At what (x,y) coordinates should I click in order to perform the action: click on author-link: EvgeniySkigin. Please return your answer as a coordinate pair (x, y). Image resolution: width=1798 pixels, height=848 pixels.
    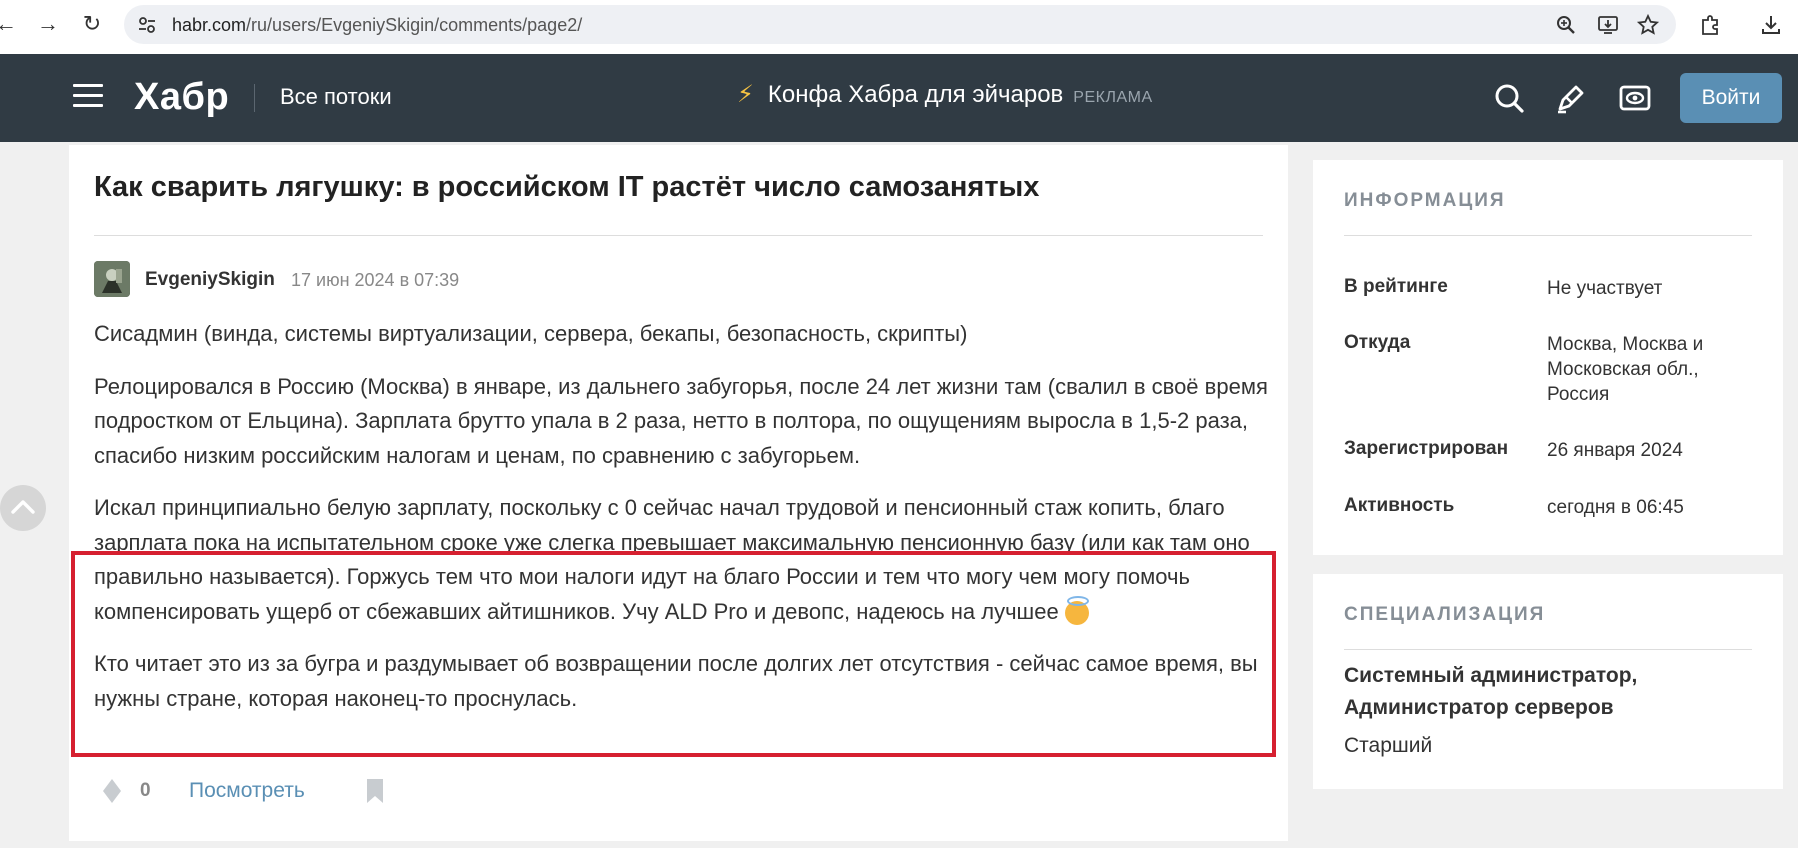
    Looking at the image, I should click on (210, 280).